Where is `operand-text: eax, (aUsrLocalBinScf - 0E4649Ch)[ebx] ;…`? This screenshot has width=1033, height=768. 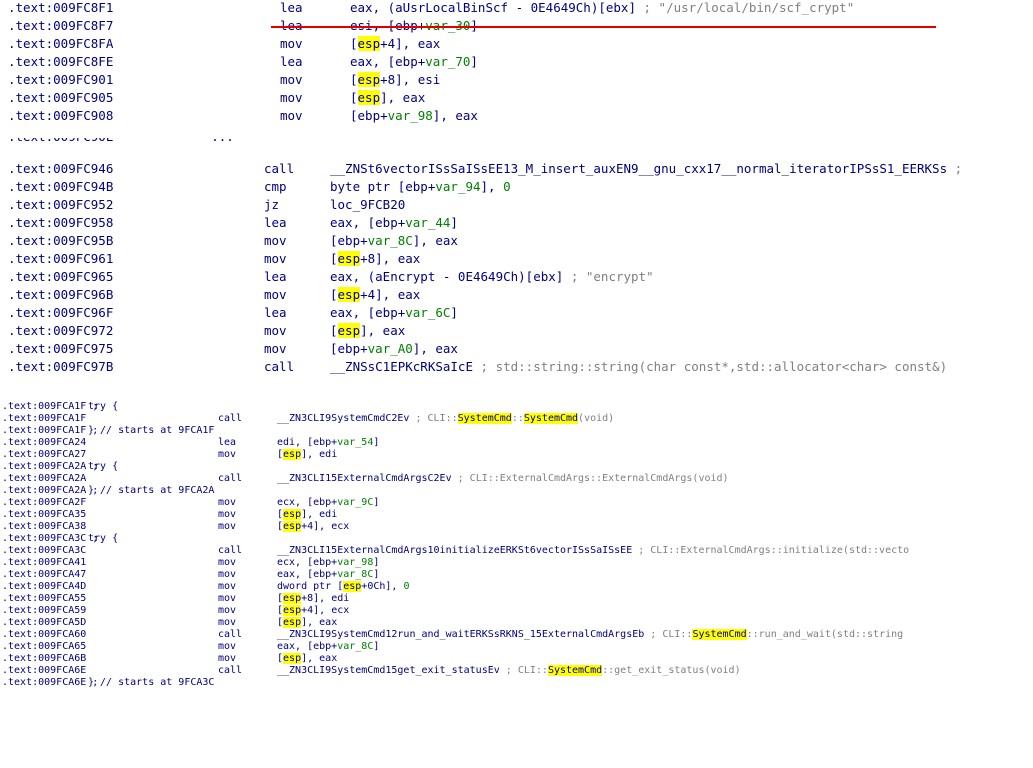 operand-text: eax, (aUsrLocalBinScf - 0E4649Ch)[ebx] ;… is located at coordinates (602, 8).